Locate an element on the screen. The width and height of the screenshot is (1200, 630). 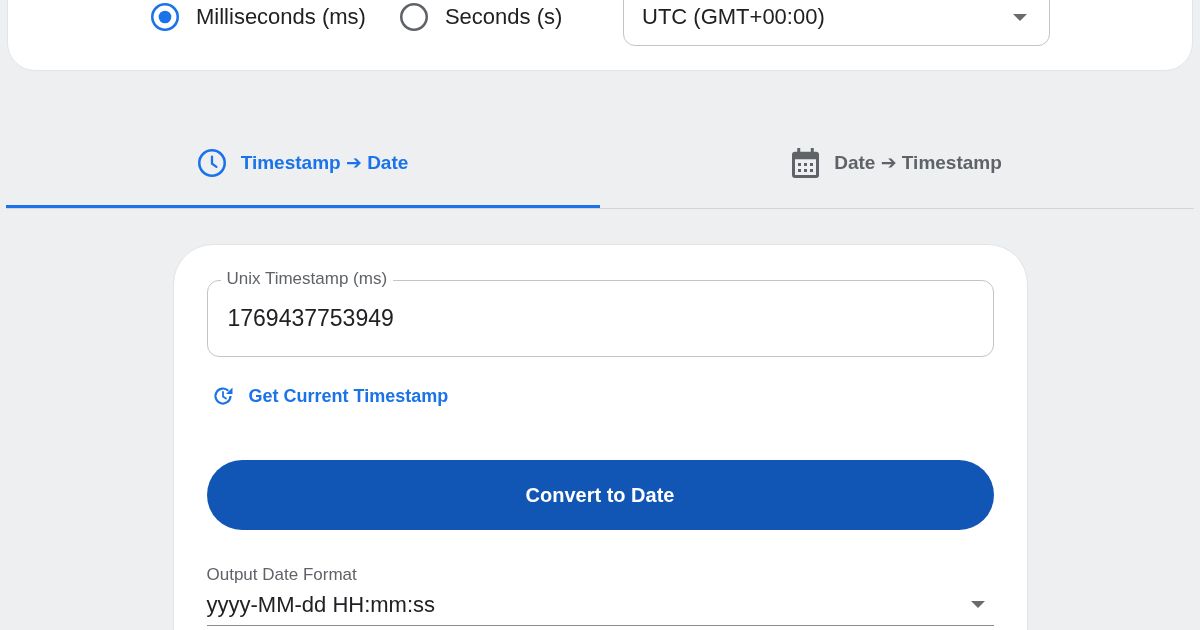
get-current-timestamp-link: Get Current Timestamp is located at coordinates (330, 396).